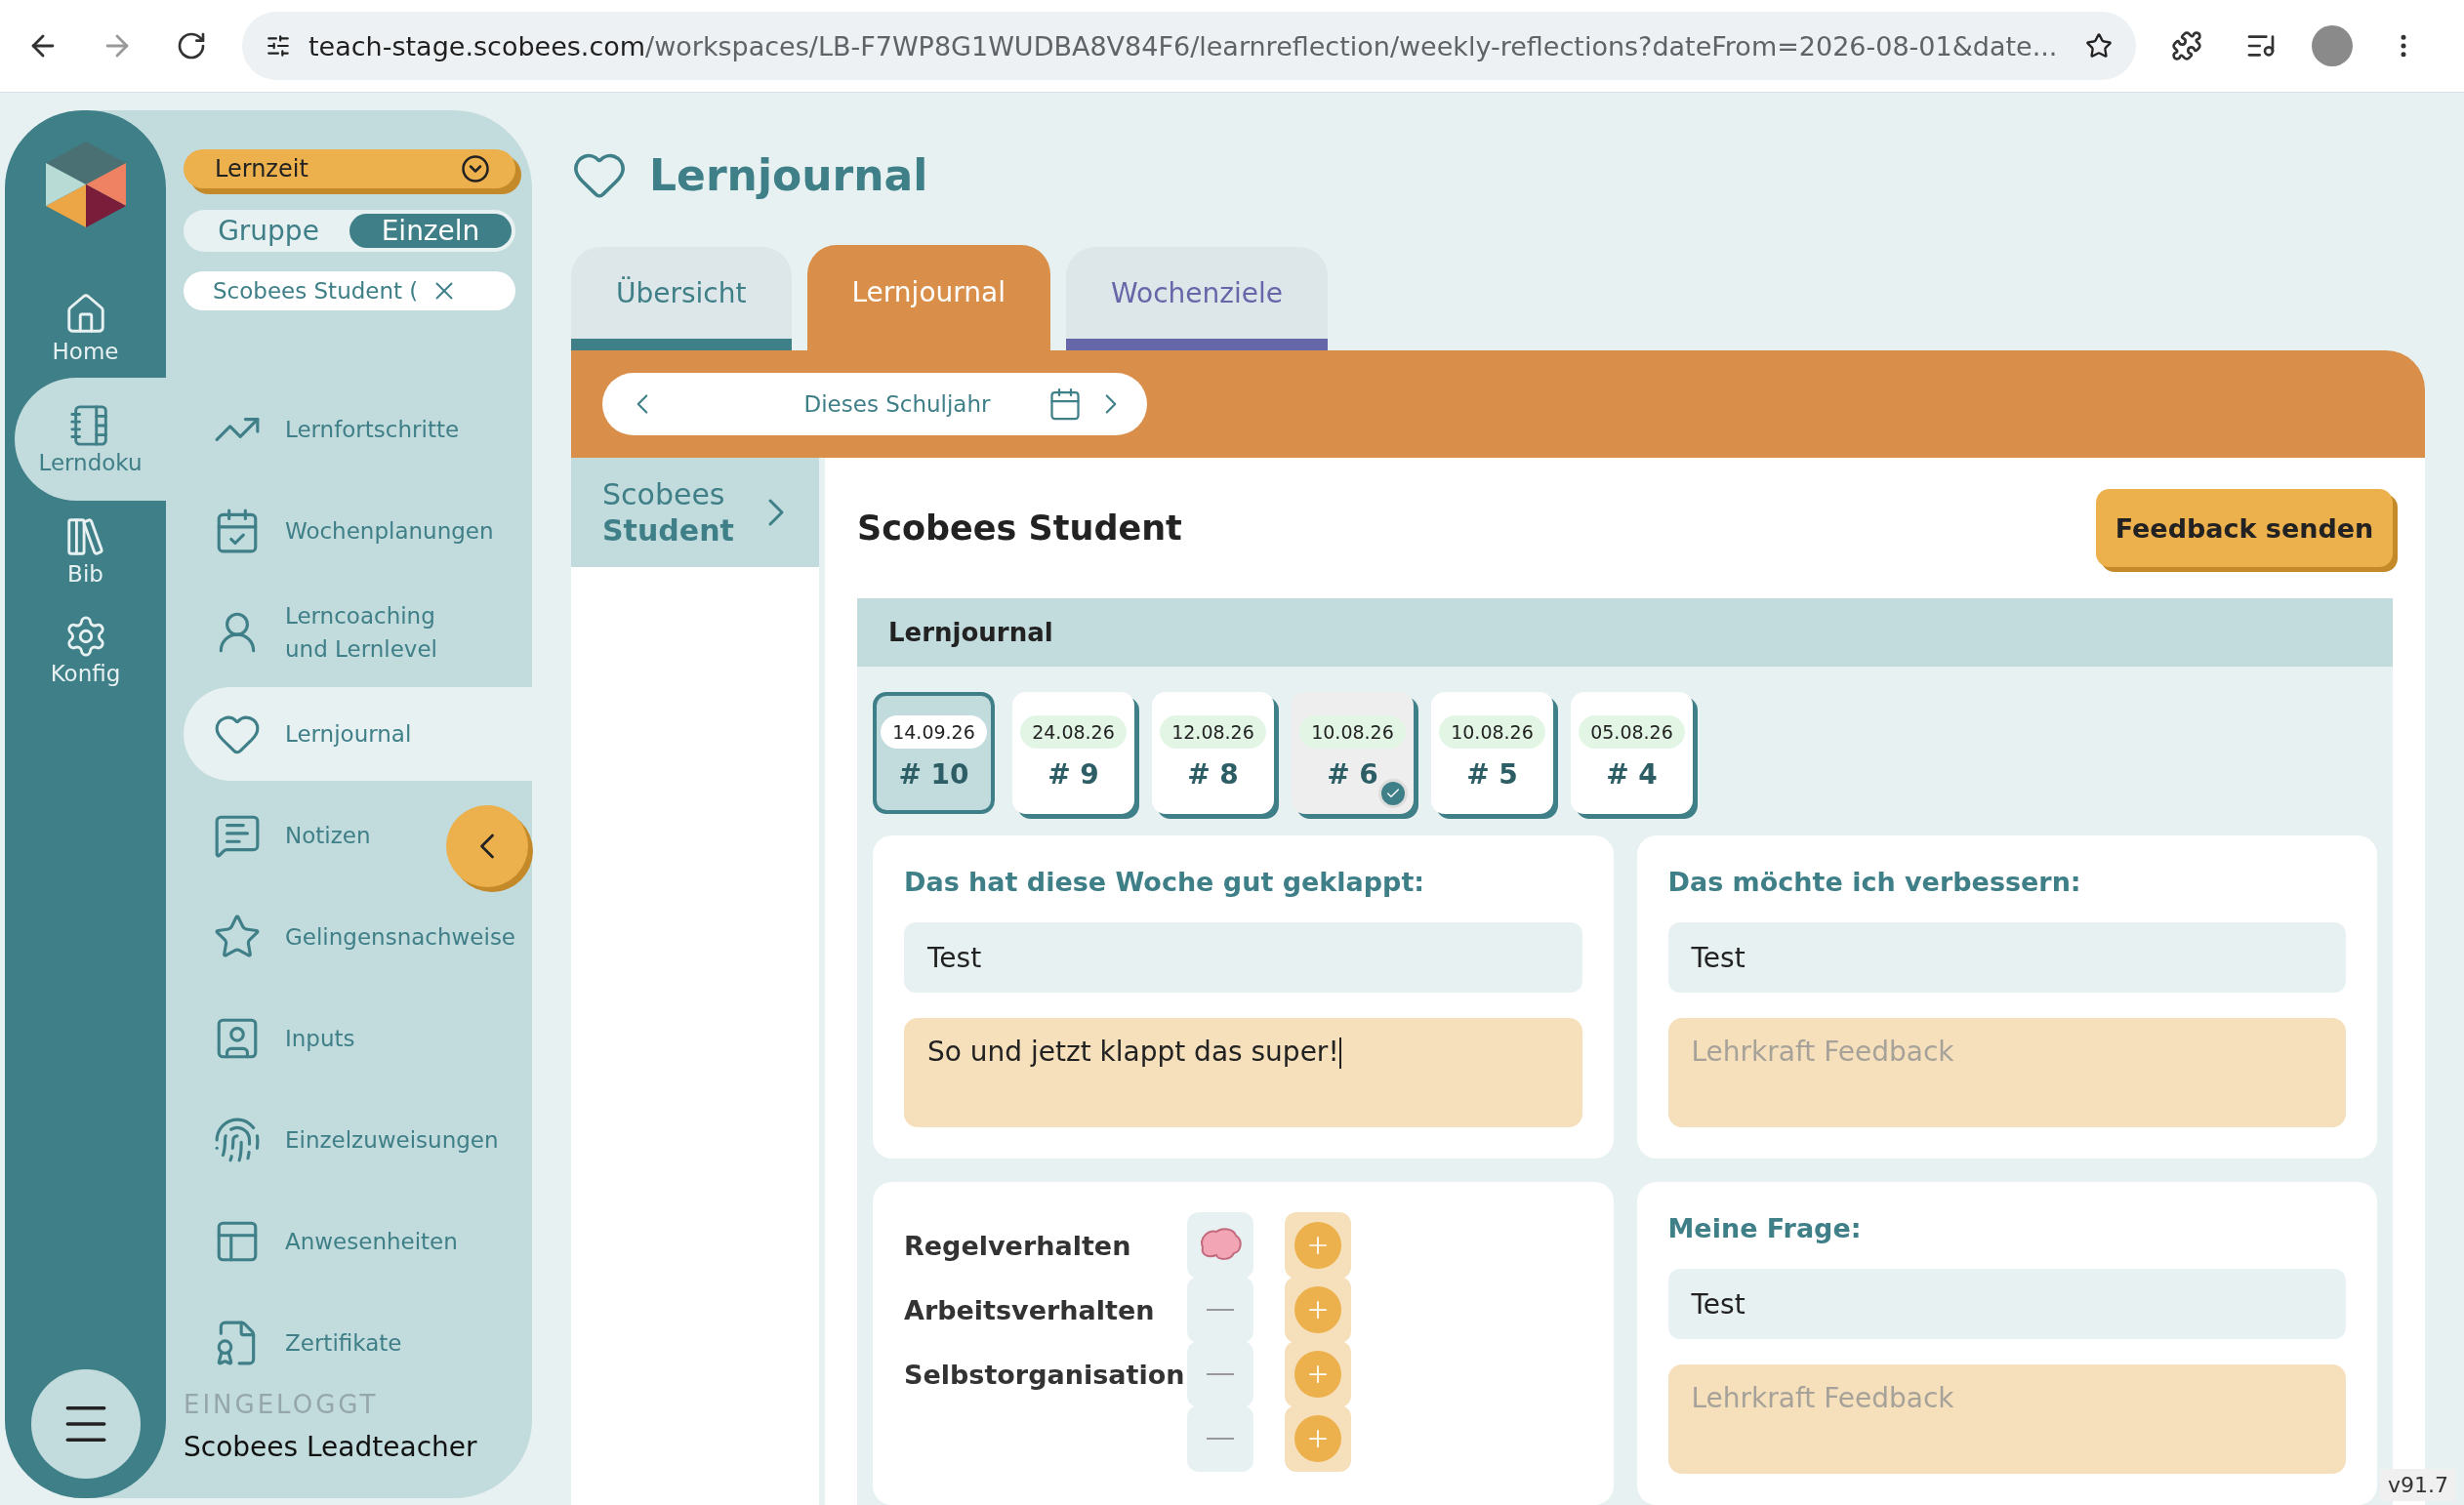 This screenshot has height=1505, width=2464. I want to click on nav-item: Gelingensnachweise, so click(358, 937).